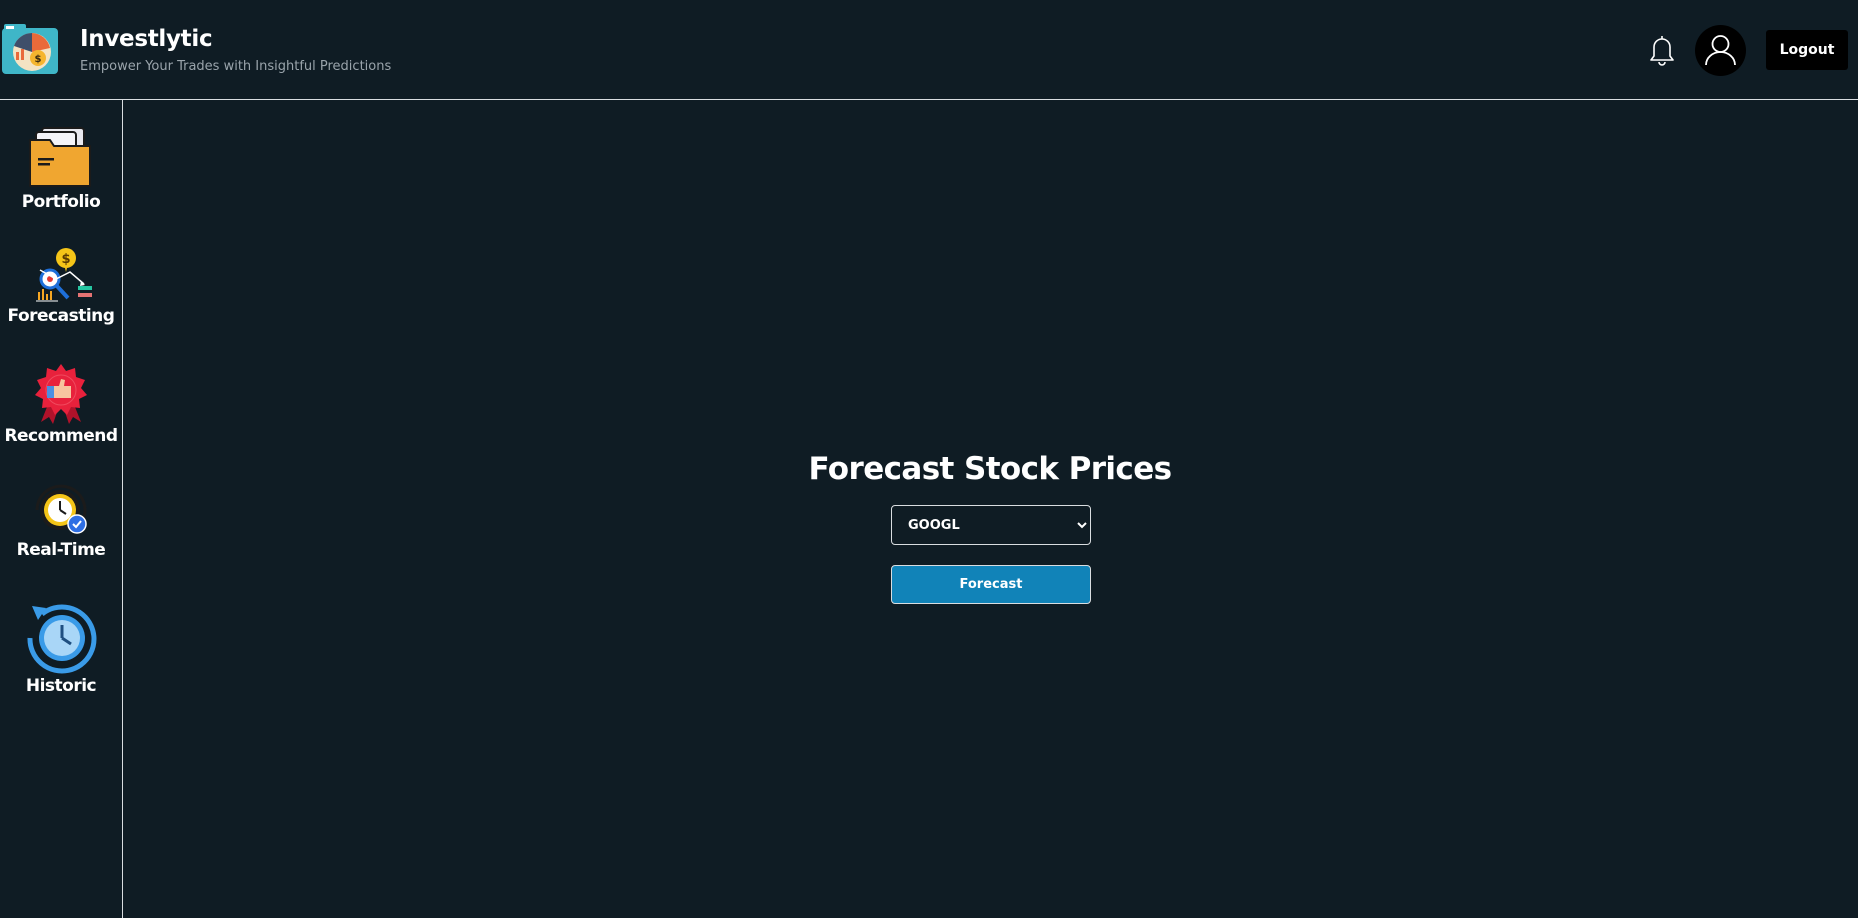 This screenshot has width=1858, height=918. I want to click on ticker-select: GOOGL, so click(991, 525).